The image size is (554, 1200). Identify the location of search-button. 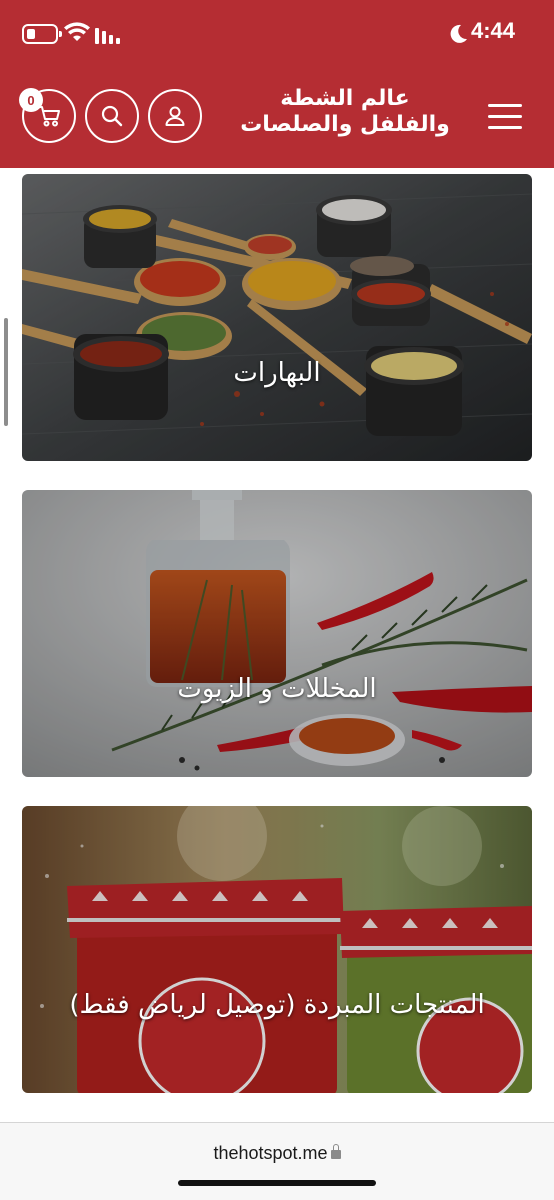
(112, 116).